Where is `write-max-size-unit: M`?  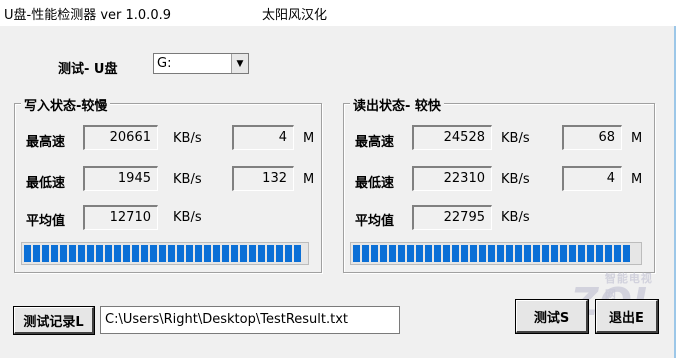
write-max-size-unit: M is located at coordinates (309, 138).